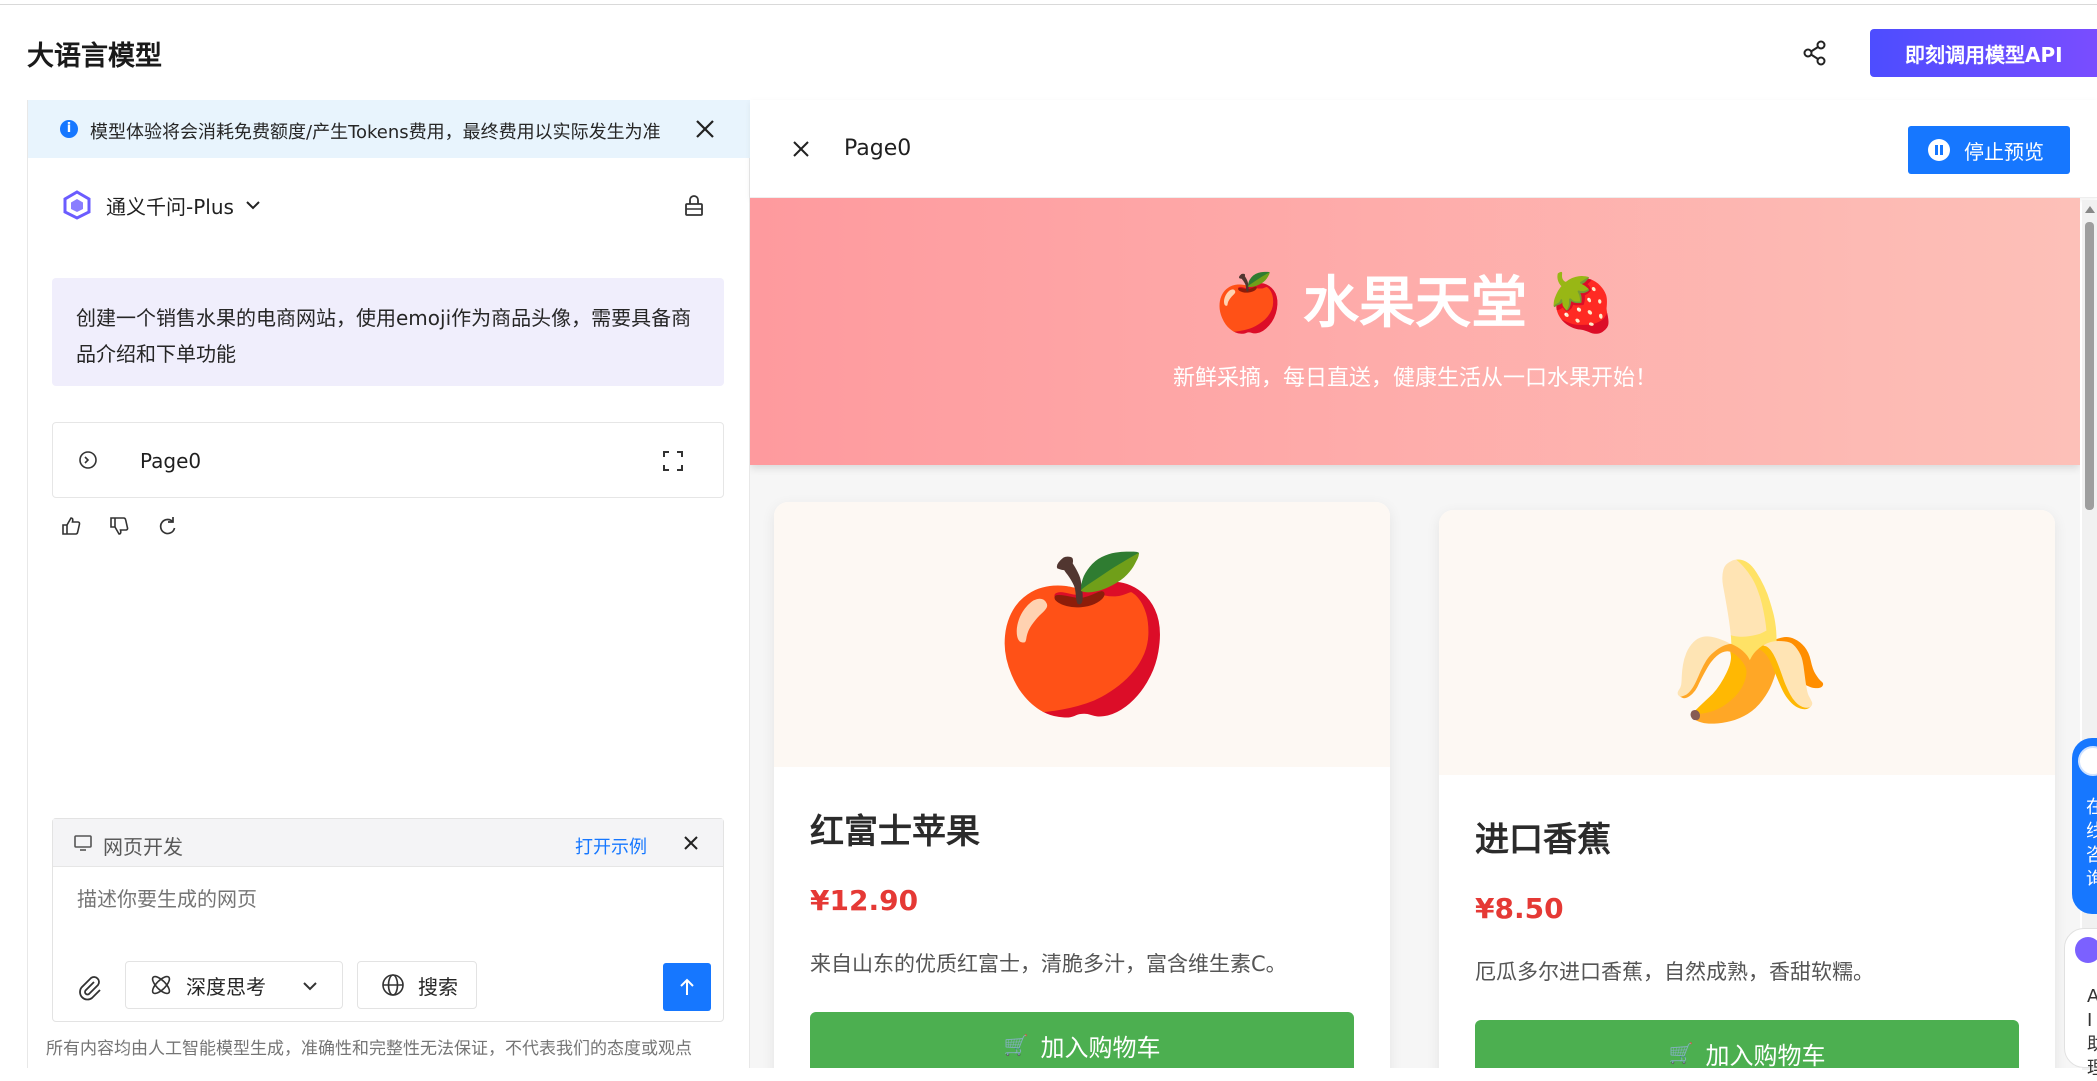  I want to click on site-subtitle: 新鲜采摘，每日直送，健康生活从一口水果开始！, so click(1414, 378).